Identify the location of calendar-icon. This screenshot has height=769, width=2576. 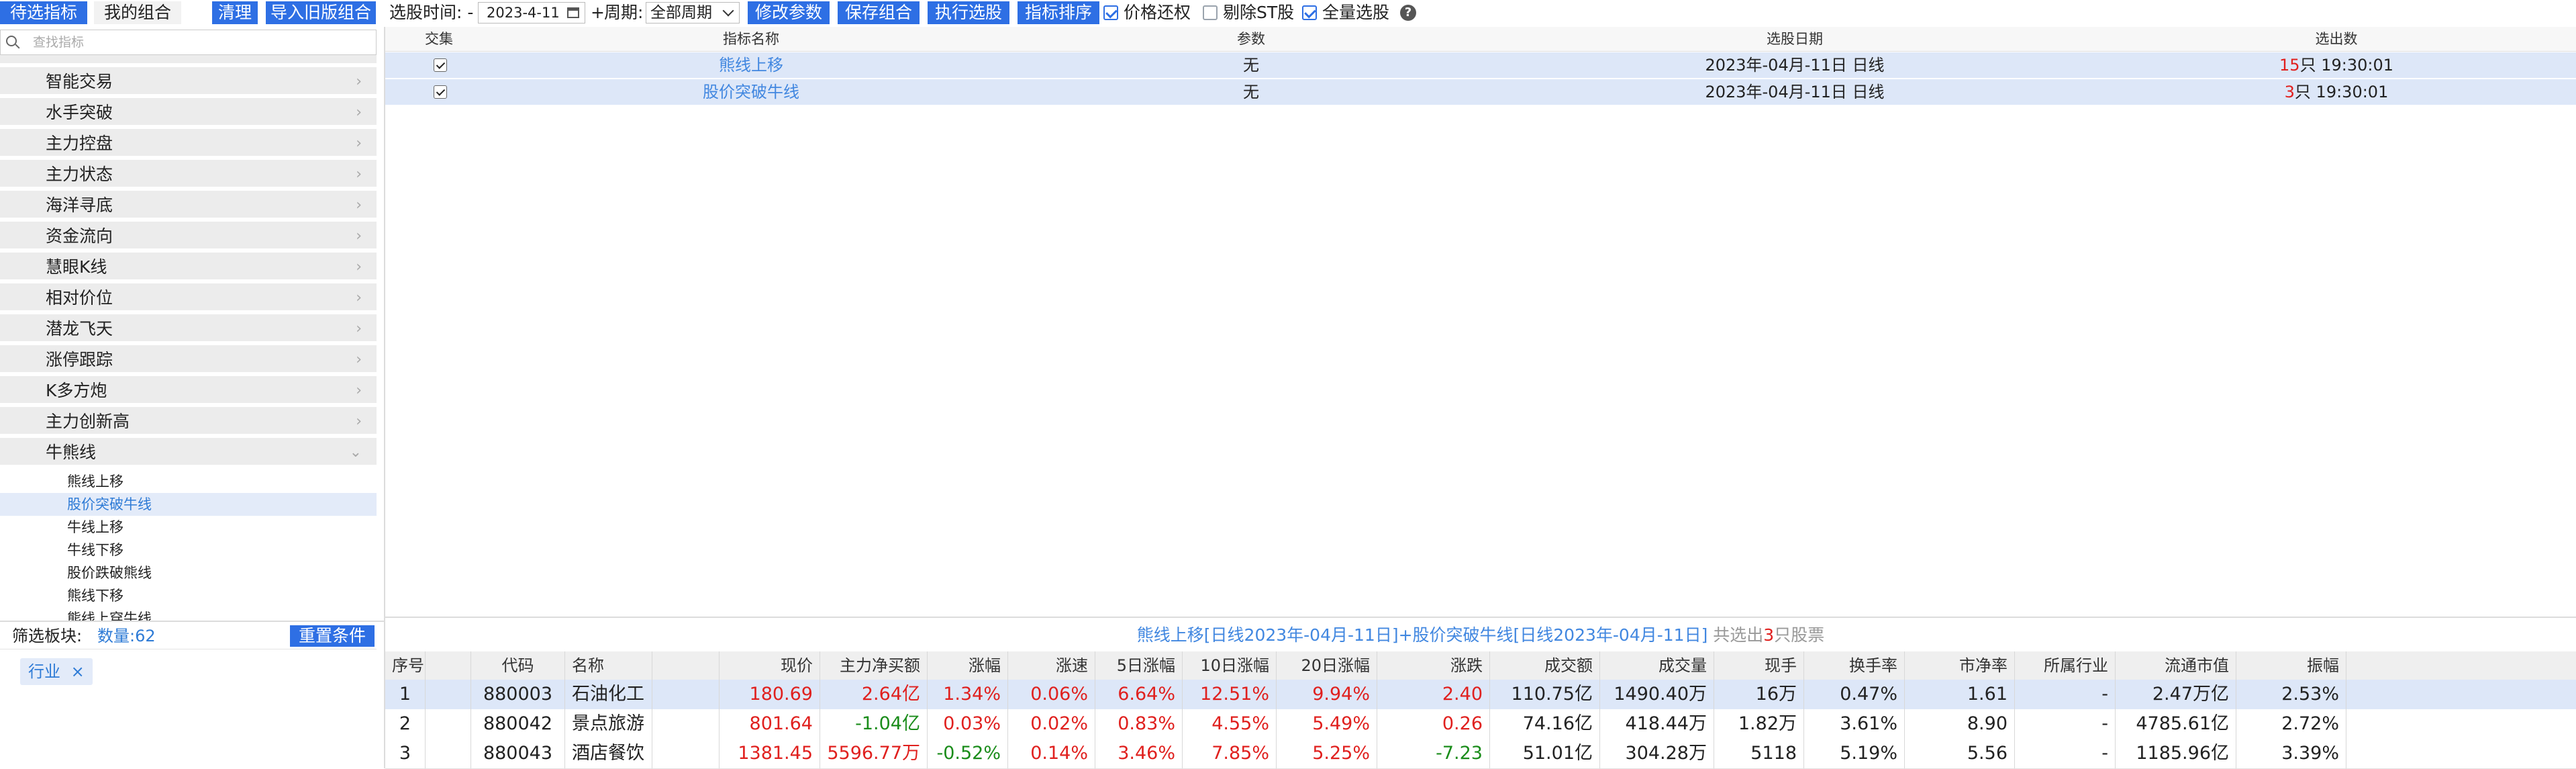
(573, 12).